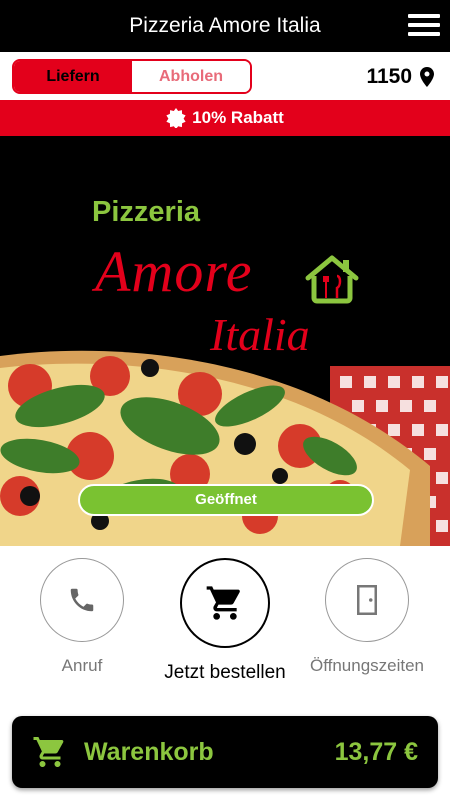 This screenshot has height=800, width=450. I want to click on call-circle, so click(82, 600).